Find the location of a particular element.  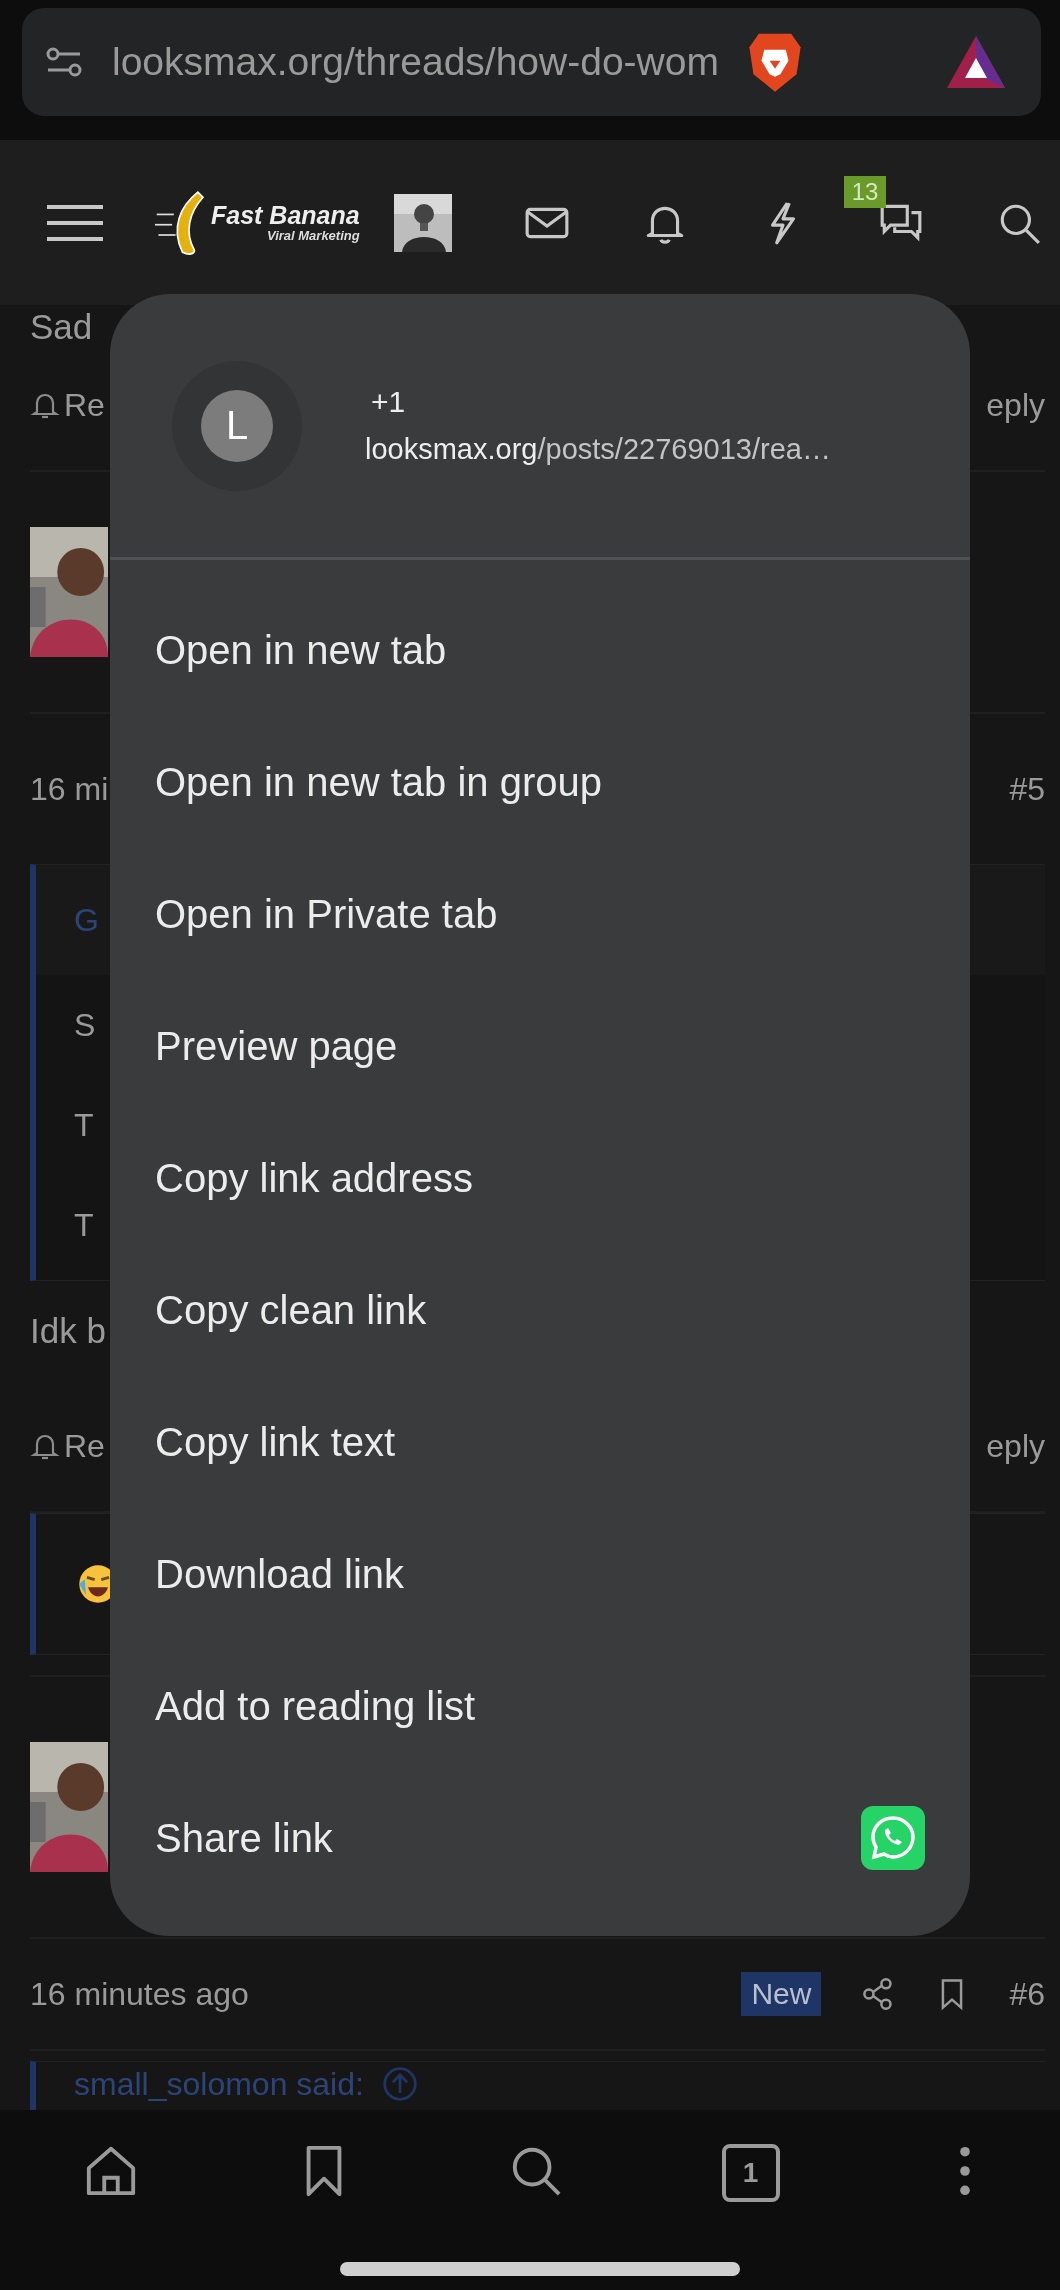

tabs-button: 1 is located at coordinates (750, 2173).